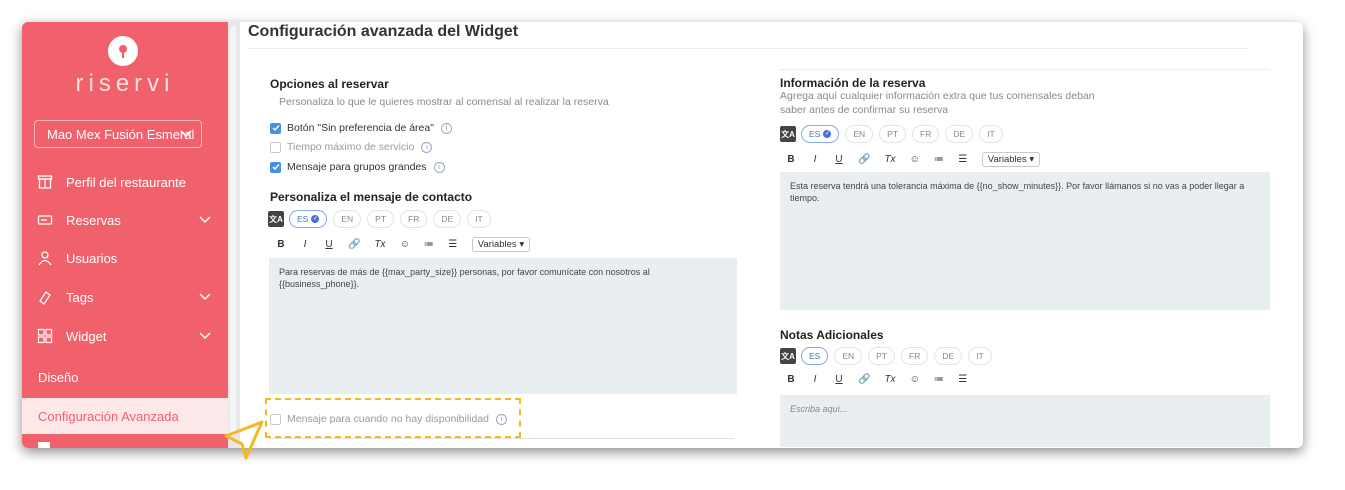 The height and width of the screenshot is (490, 1345). What do you see at coordinates (371, 197) in the screenshot?
I see `contact-message-title: Personaliza el mensaje de contacto` at bounding box center [371, 197].